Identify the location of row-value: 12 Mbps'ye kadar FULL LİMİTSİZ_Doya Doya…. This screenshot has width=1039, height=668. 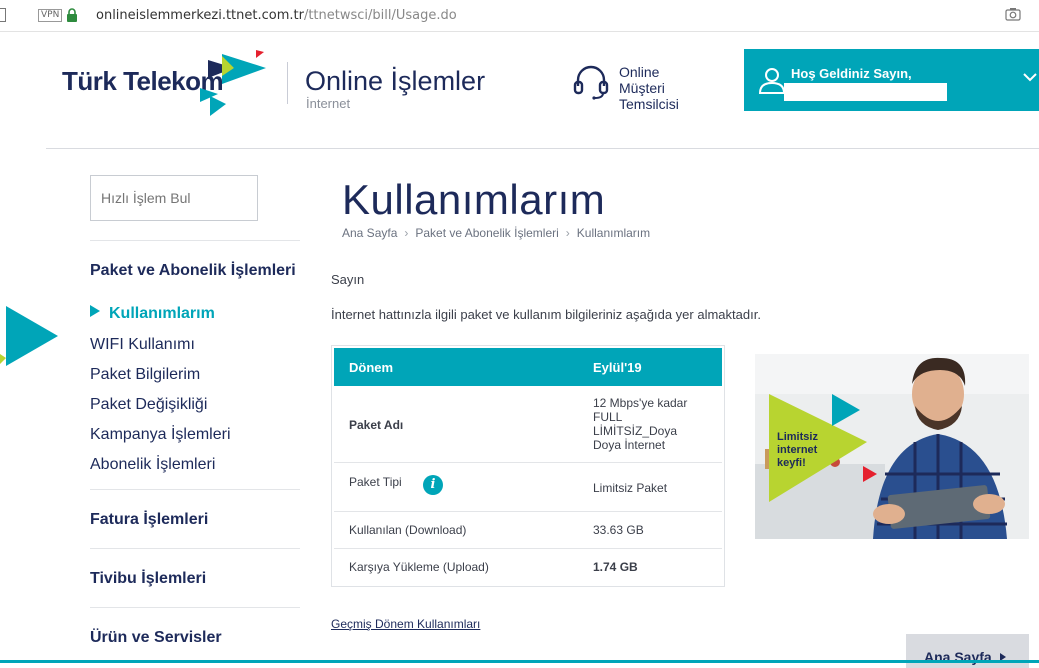
(640, 424).